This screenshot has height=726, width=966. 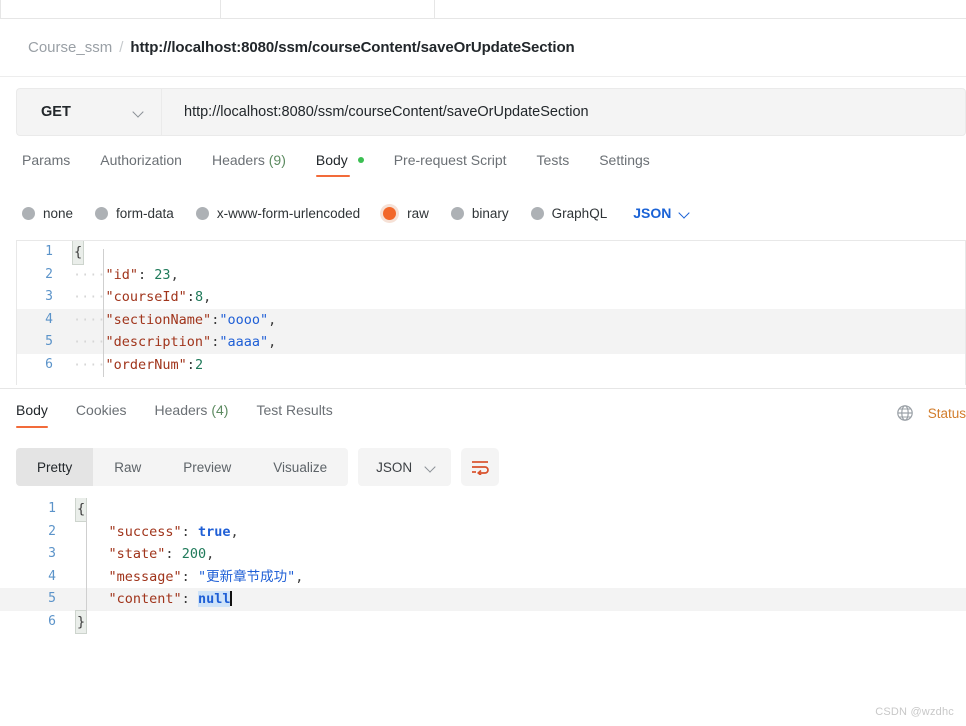 I want to click on response-tab-body: Body, so click(x=32, y=415).